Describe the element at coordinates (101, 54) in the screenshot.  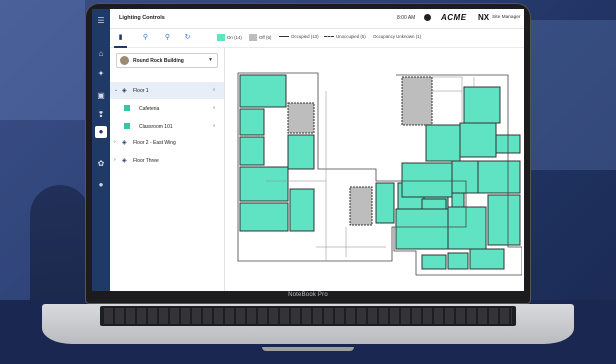
I see `home-icon: ⌂` at that location.